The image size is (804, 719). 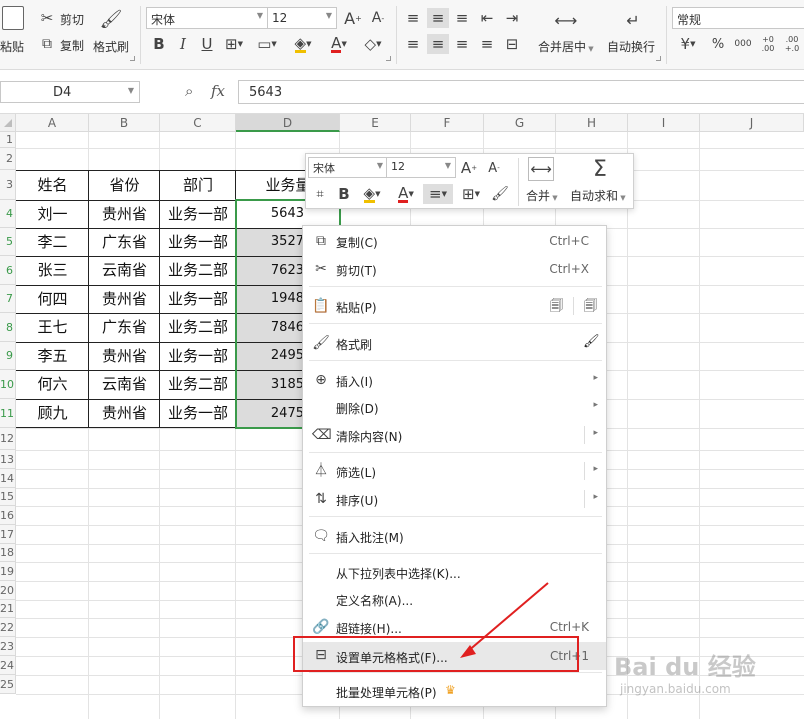 I want to click on menu-item-insert-comment: 🗨 插入批注(M), so click(x=454, y=536).